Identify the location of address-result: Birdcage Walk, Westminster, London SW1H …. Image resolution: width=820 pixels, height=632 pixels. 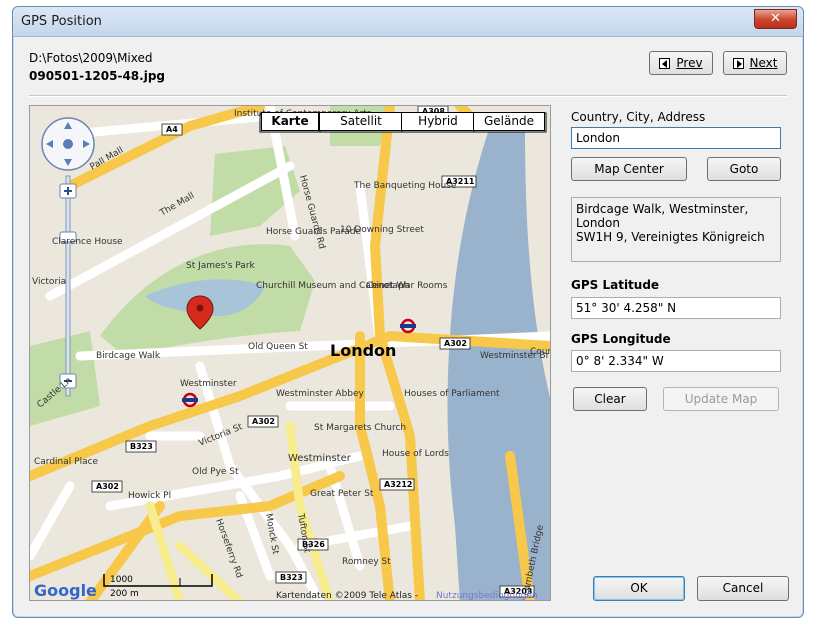
(676, 229).